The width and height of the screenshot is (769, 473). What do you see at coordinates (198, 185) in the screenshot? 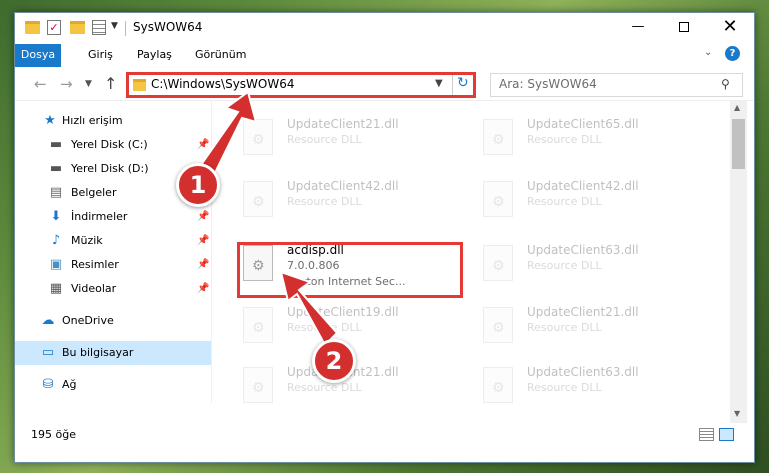
I see `step-badge-1: 1` at bounding box center [198, 185].